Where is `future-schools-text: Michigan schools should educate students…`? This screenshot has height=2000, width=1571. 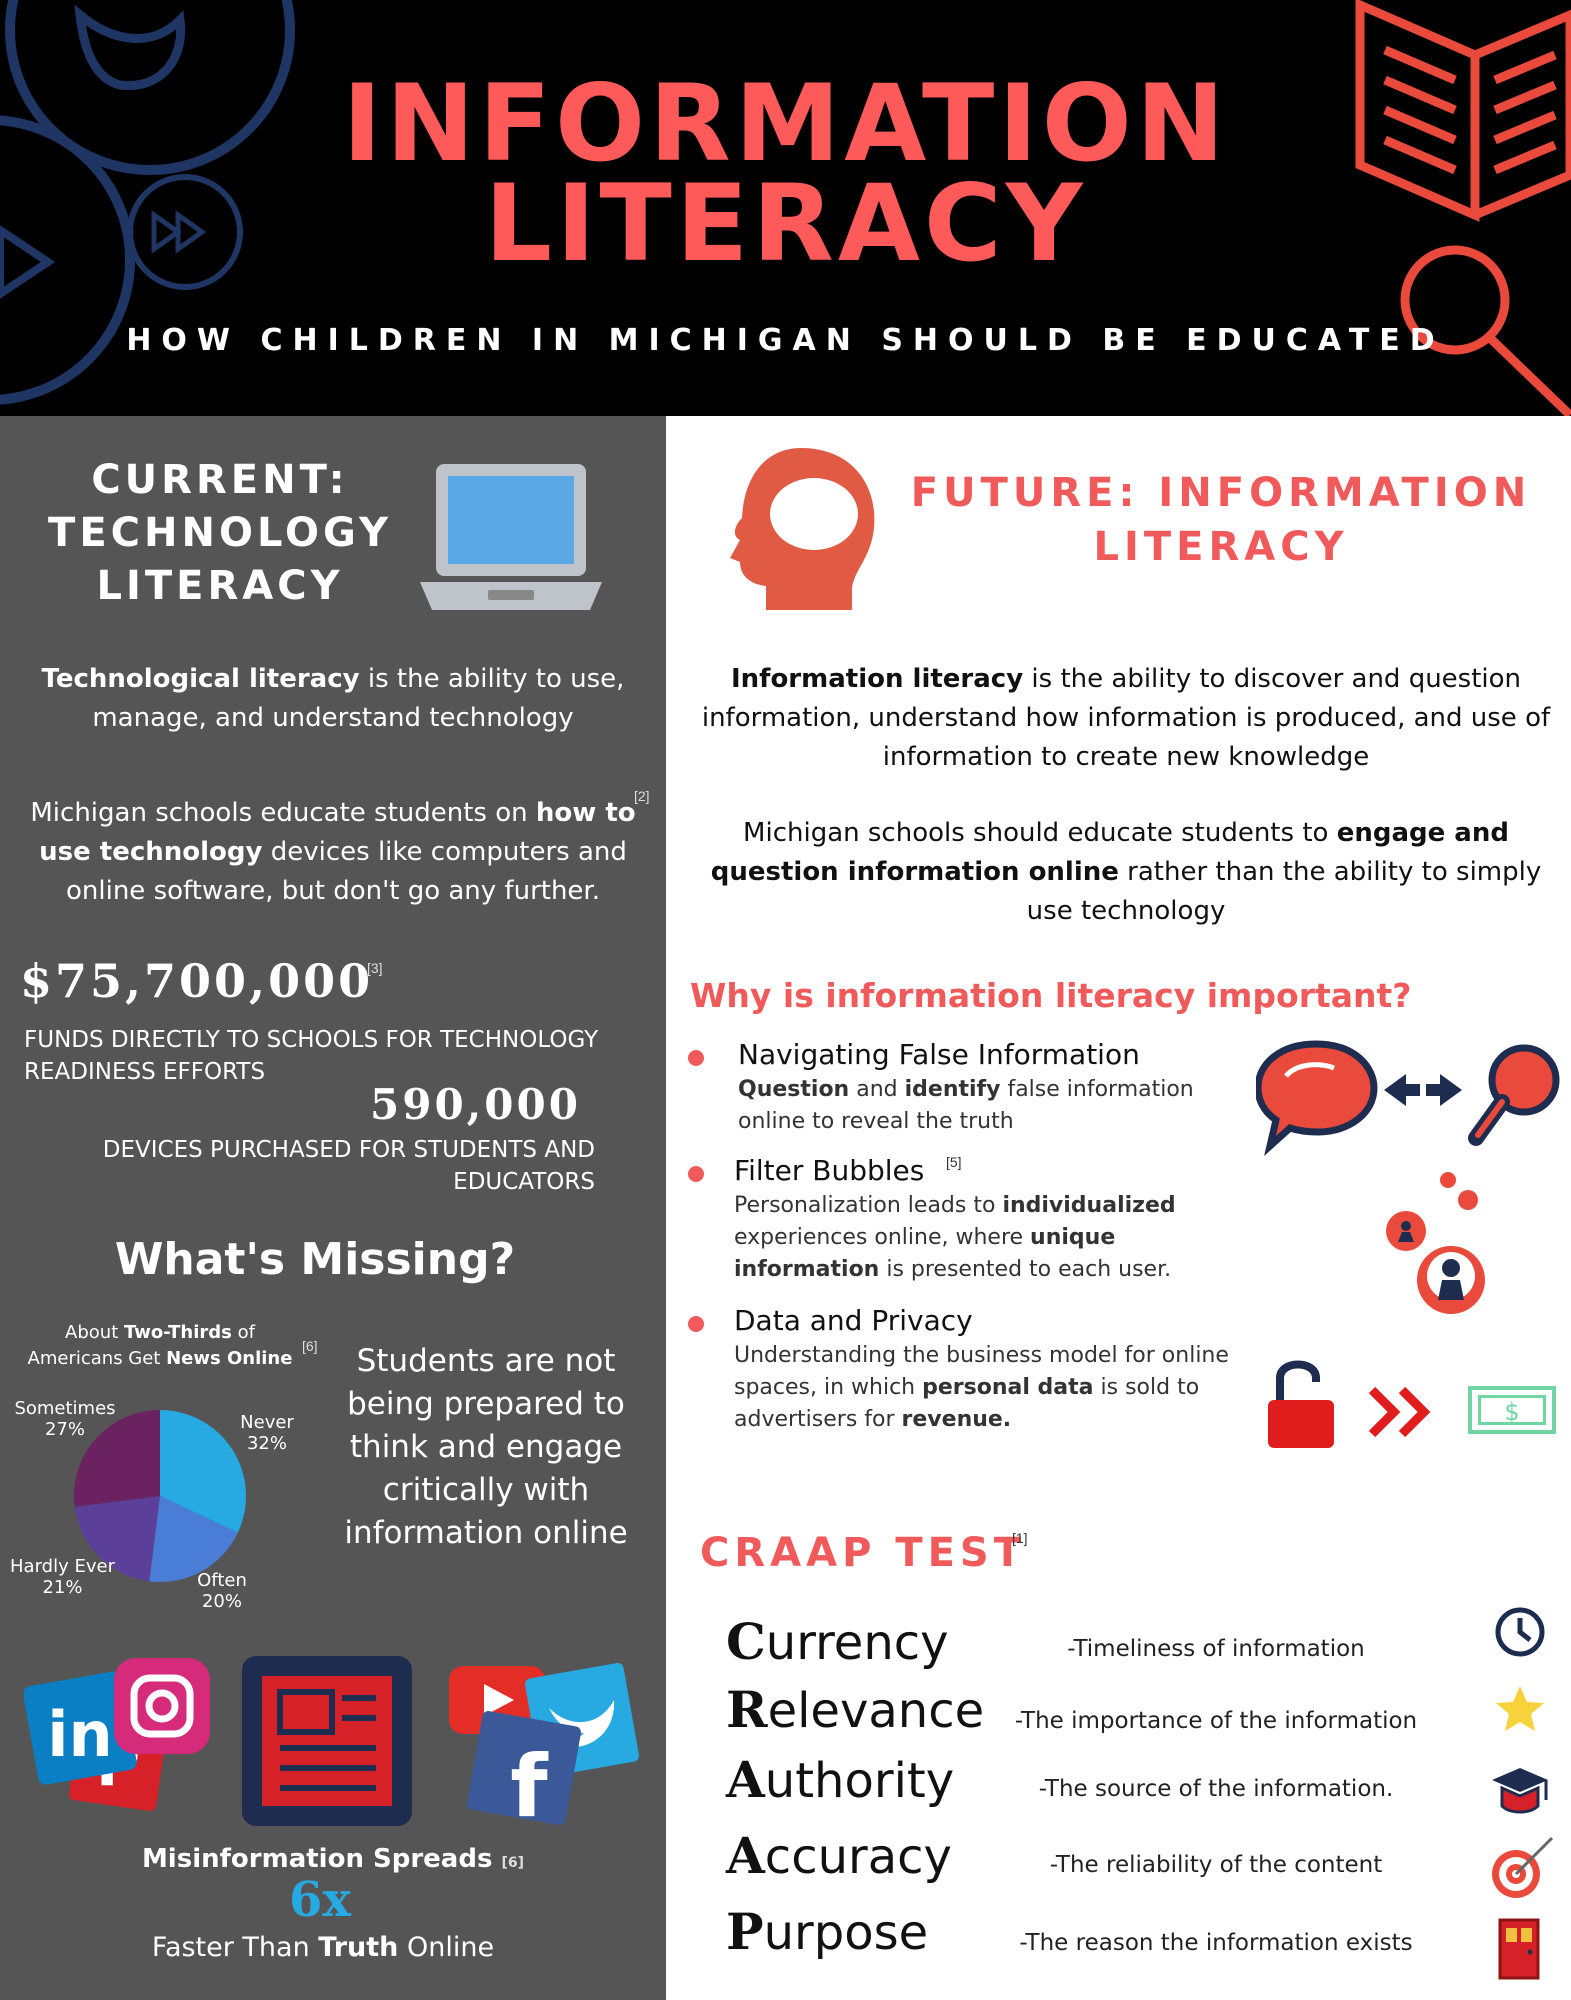
future-schools-text: Michigan schools should educate students… is located at coordinates (1126, 872).